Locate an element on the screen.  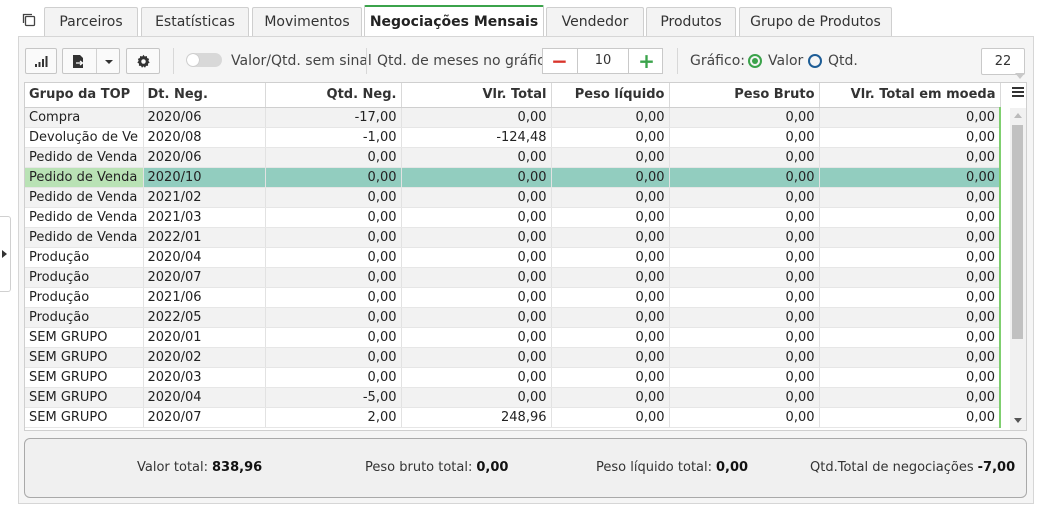
table-row: SEM GRUPO 2020/03 0,00 0,00 0,00 0,00 0,00 is located at coordinates (513, 377).